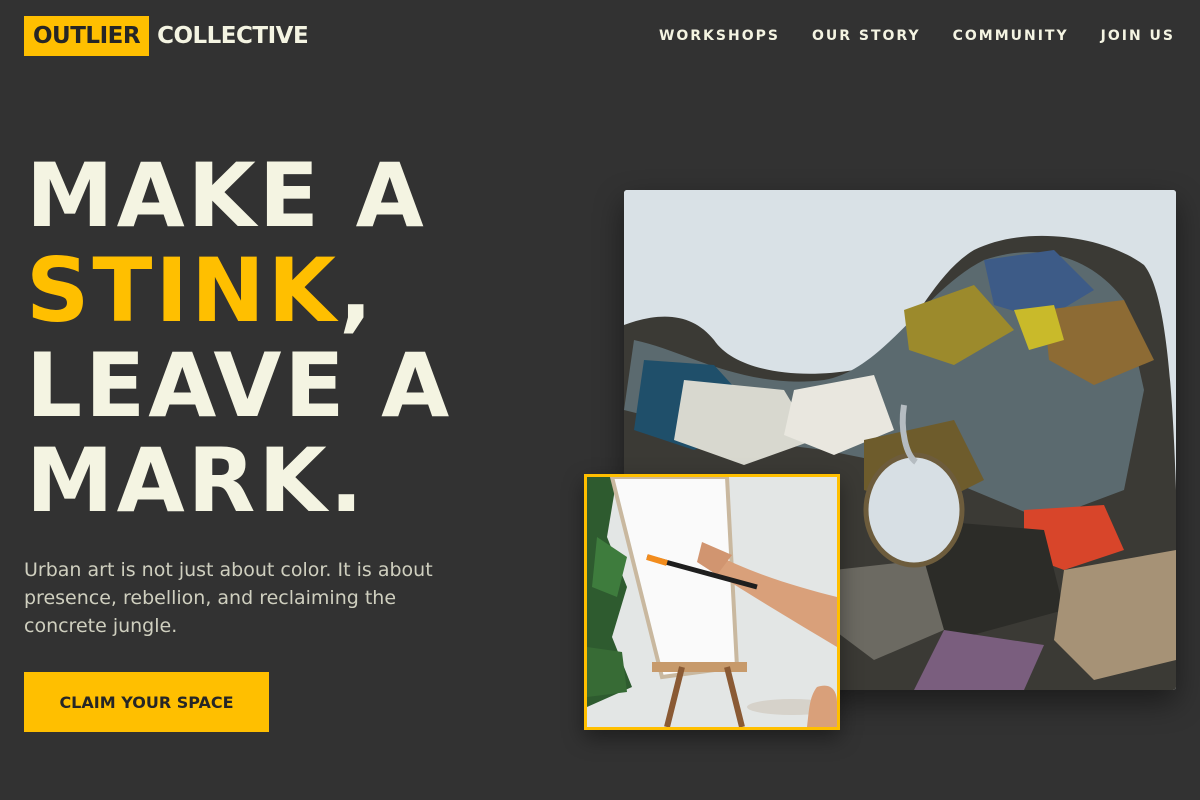 This screenshot has width=1200, height=800. Describe the element at coordinates (239, 385) in the screenshot. I see `headline-line-3: LEAVE A` at that location.